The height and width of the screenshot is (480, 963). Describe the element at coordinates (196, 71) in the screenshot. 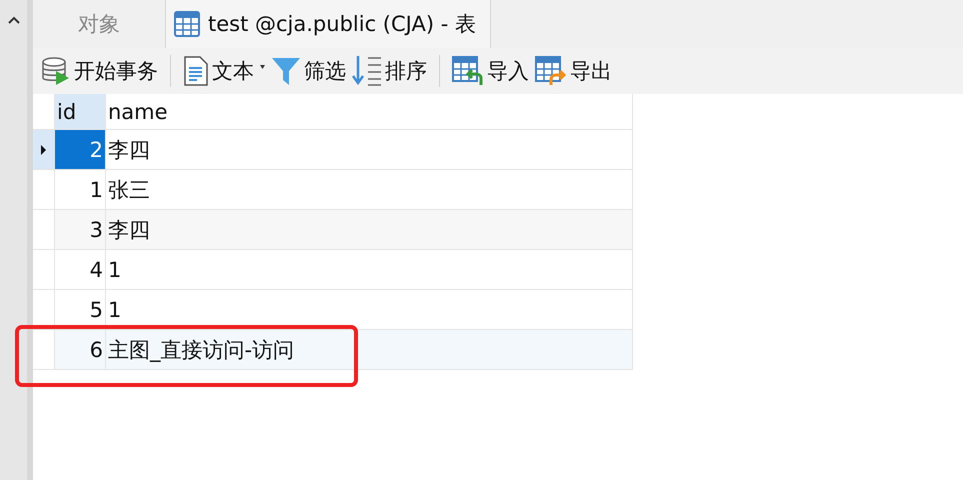

I see `document-icon` at that location.